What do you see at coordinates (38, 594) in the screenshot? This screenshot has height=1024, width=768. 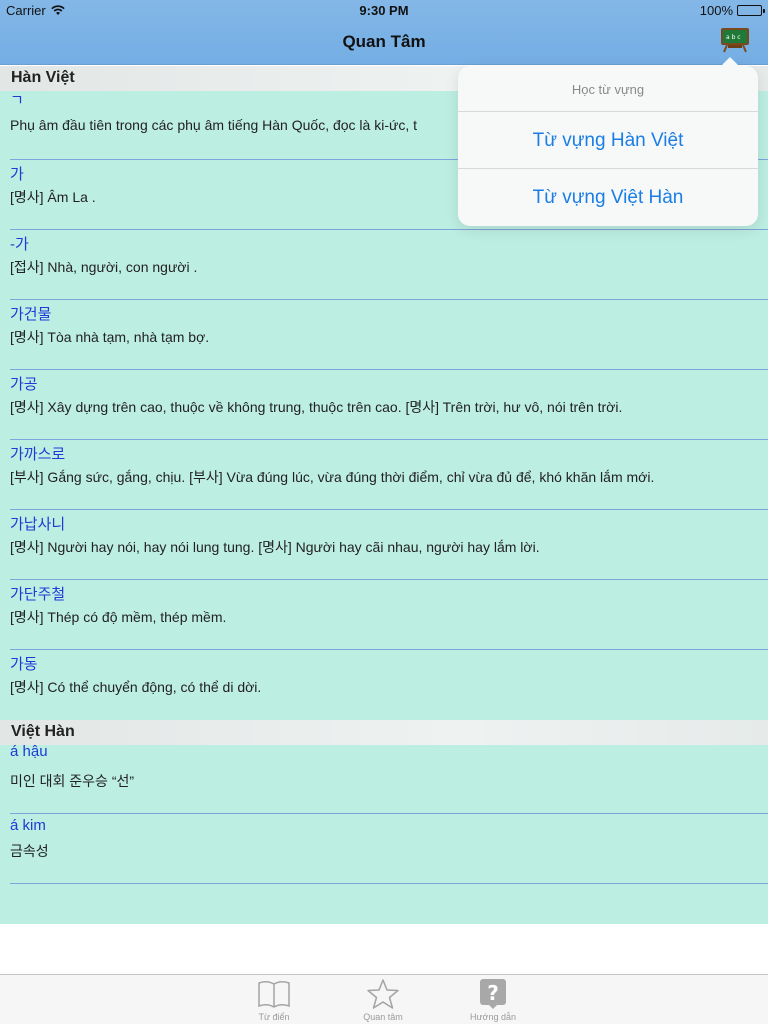 I see `entry-word: 가단주철` at bounding box center [38, 594].